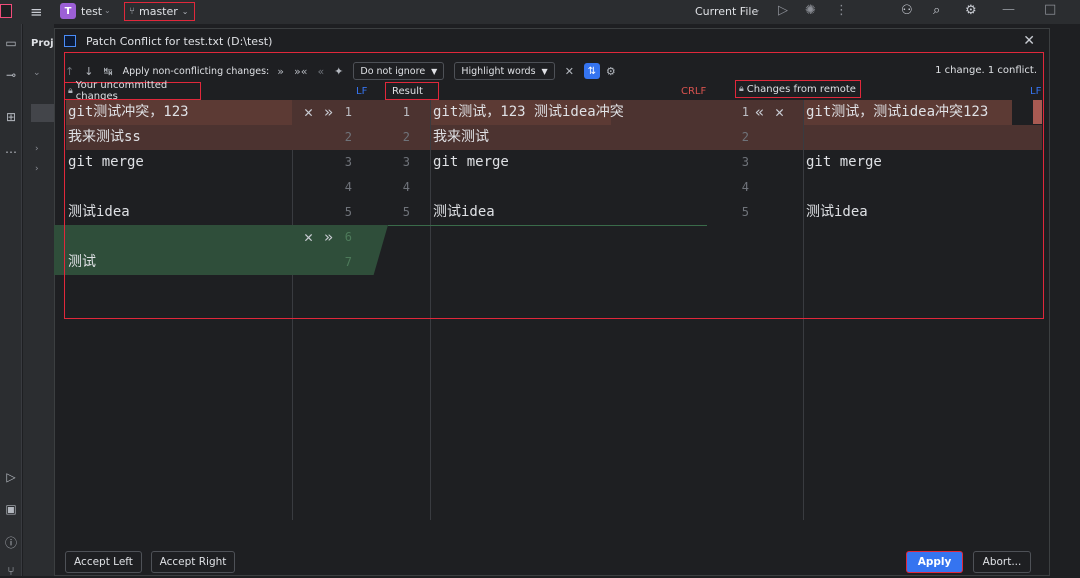 The image size is (1080, 578). Describe the element at coordinates (82, 262) in the screenshot. I see `code-line: 测试` at that location.